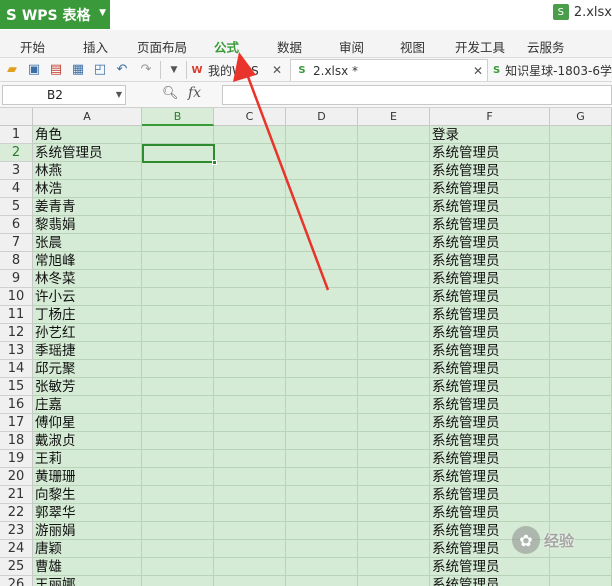  I want to click on row-header: 15, so click(16, 387).